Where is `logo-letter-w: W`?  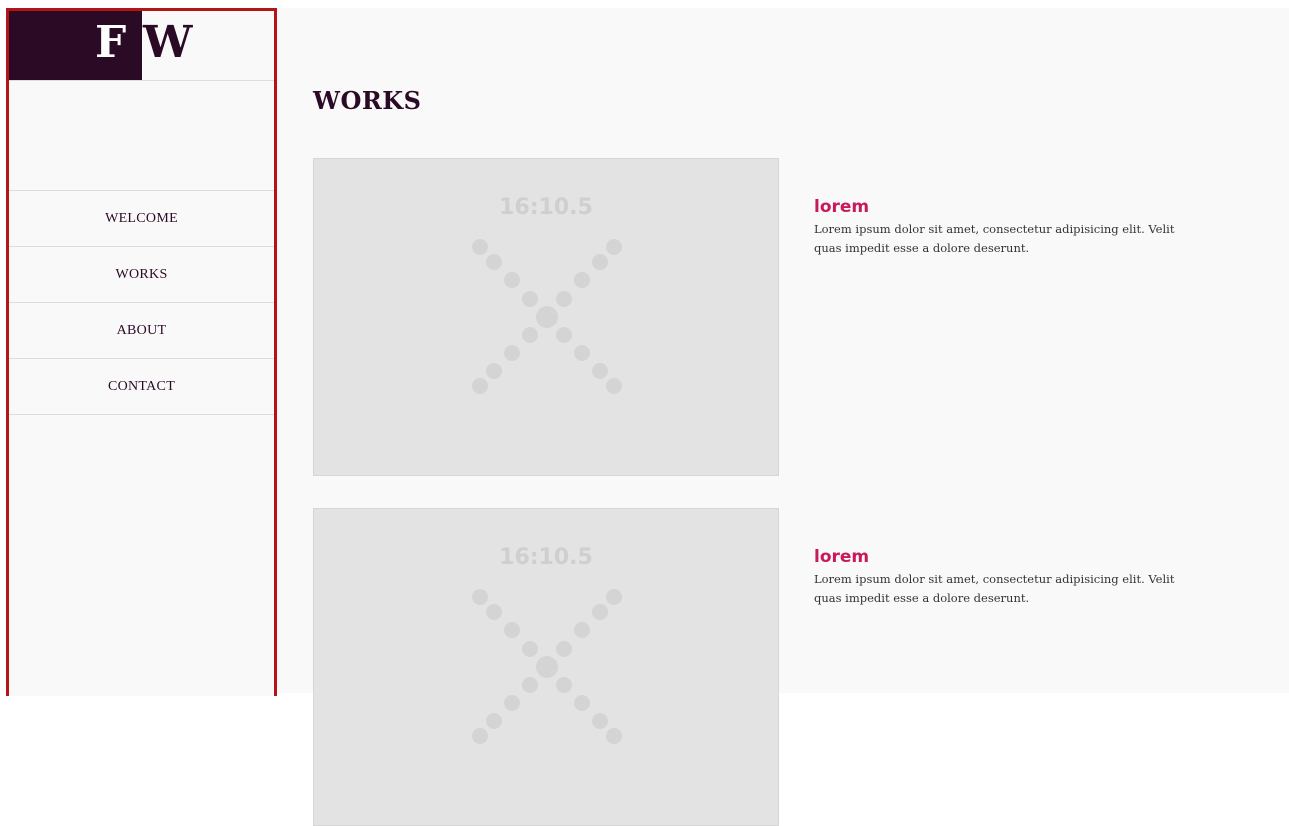 logo-letter-w: W is located at coordinates (167, 42).